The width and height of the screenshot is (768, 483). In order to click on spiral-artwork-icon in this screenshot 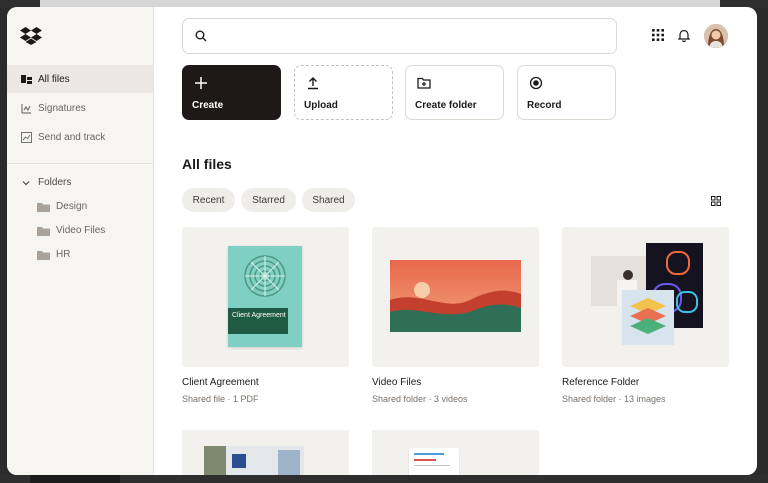, I will do `click(265, 276)`.